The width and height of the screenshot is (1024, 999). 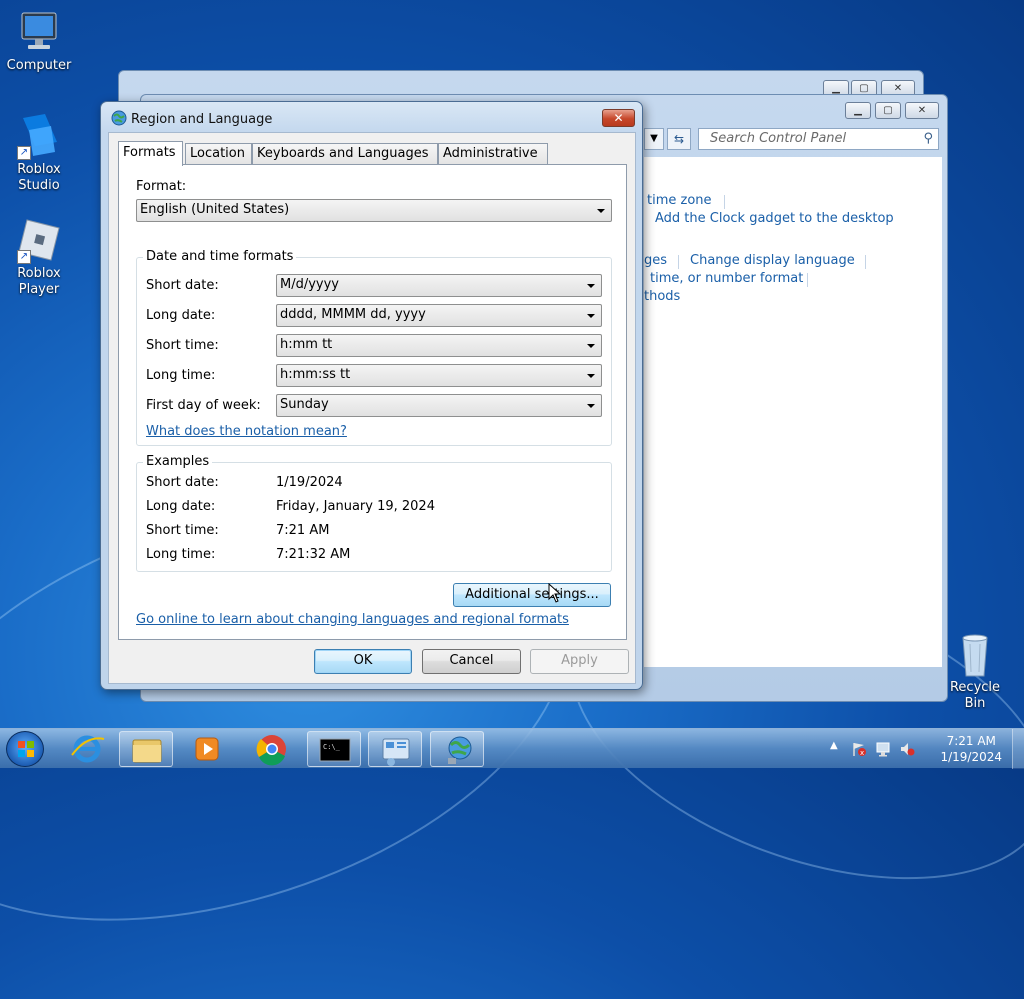 What do you see at coordinates (654, 139) in the screenshot?
I see `address-dropdown-button: ▼` at bounding box center [654, 139].